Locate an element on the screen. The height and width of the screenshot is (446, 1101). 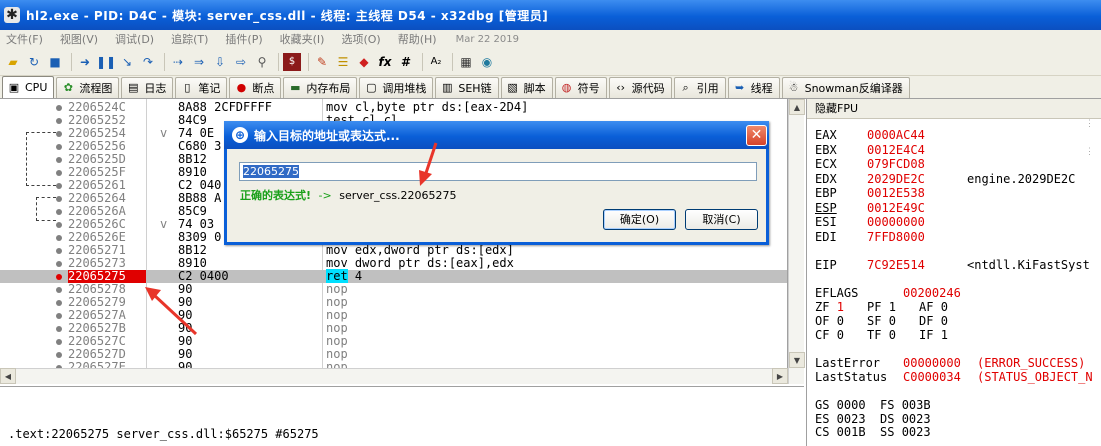
register-row: EIP 7C92E514 <ntdll.KiFastSyst is located at coordinates (952, 265).